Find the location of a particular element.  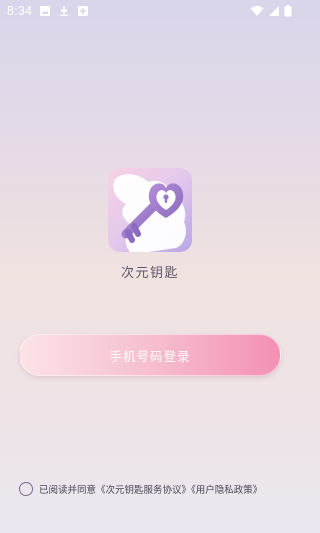

app-logo is located at coordinates (150, 210).